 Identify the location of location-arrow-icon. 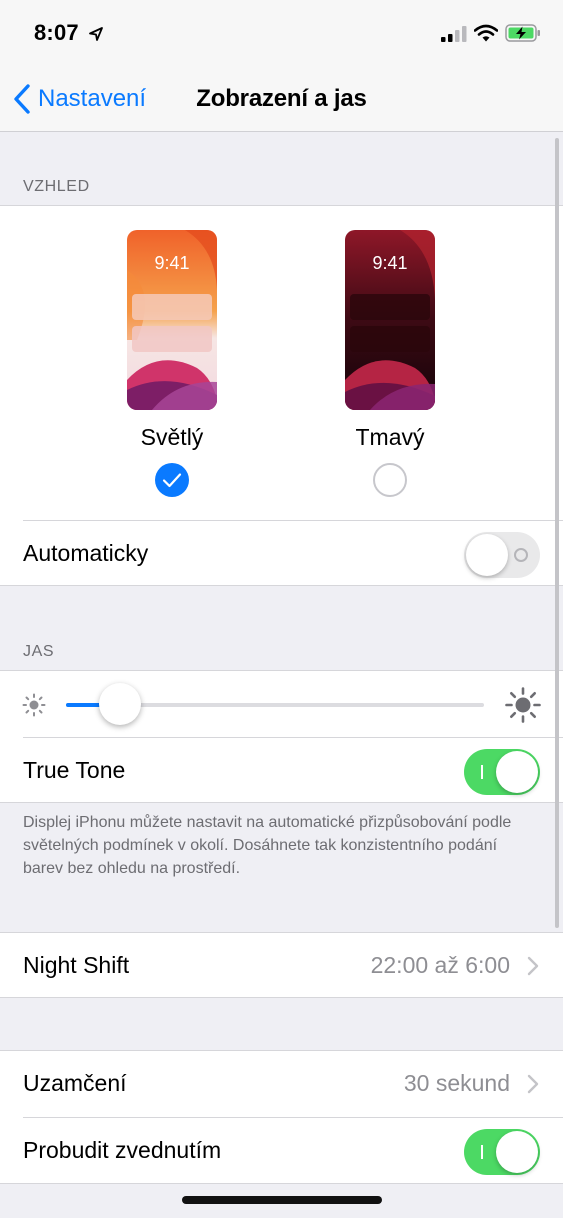
(96, 34).